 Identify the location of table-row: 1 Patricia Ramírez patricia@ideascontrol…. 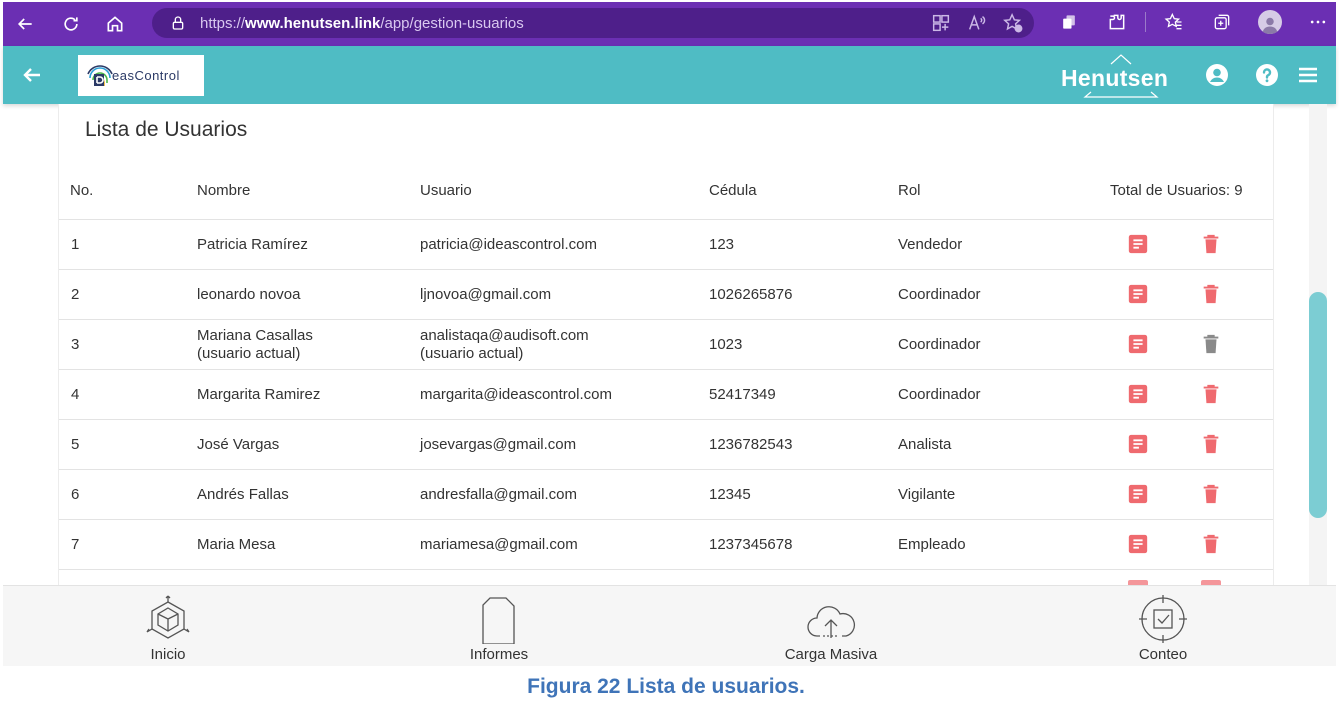
(666, 244).